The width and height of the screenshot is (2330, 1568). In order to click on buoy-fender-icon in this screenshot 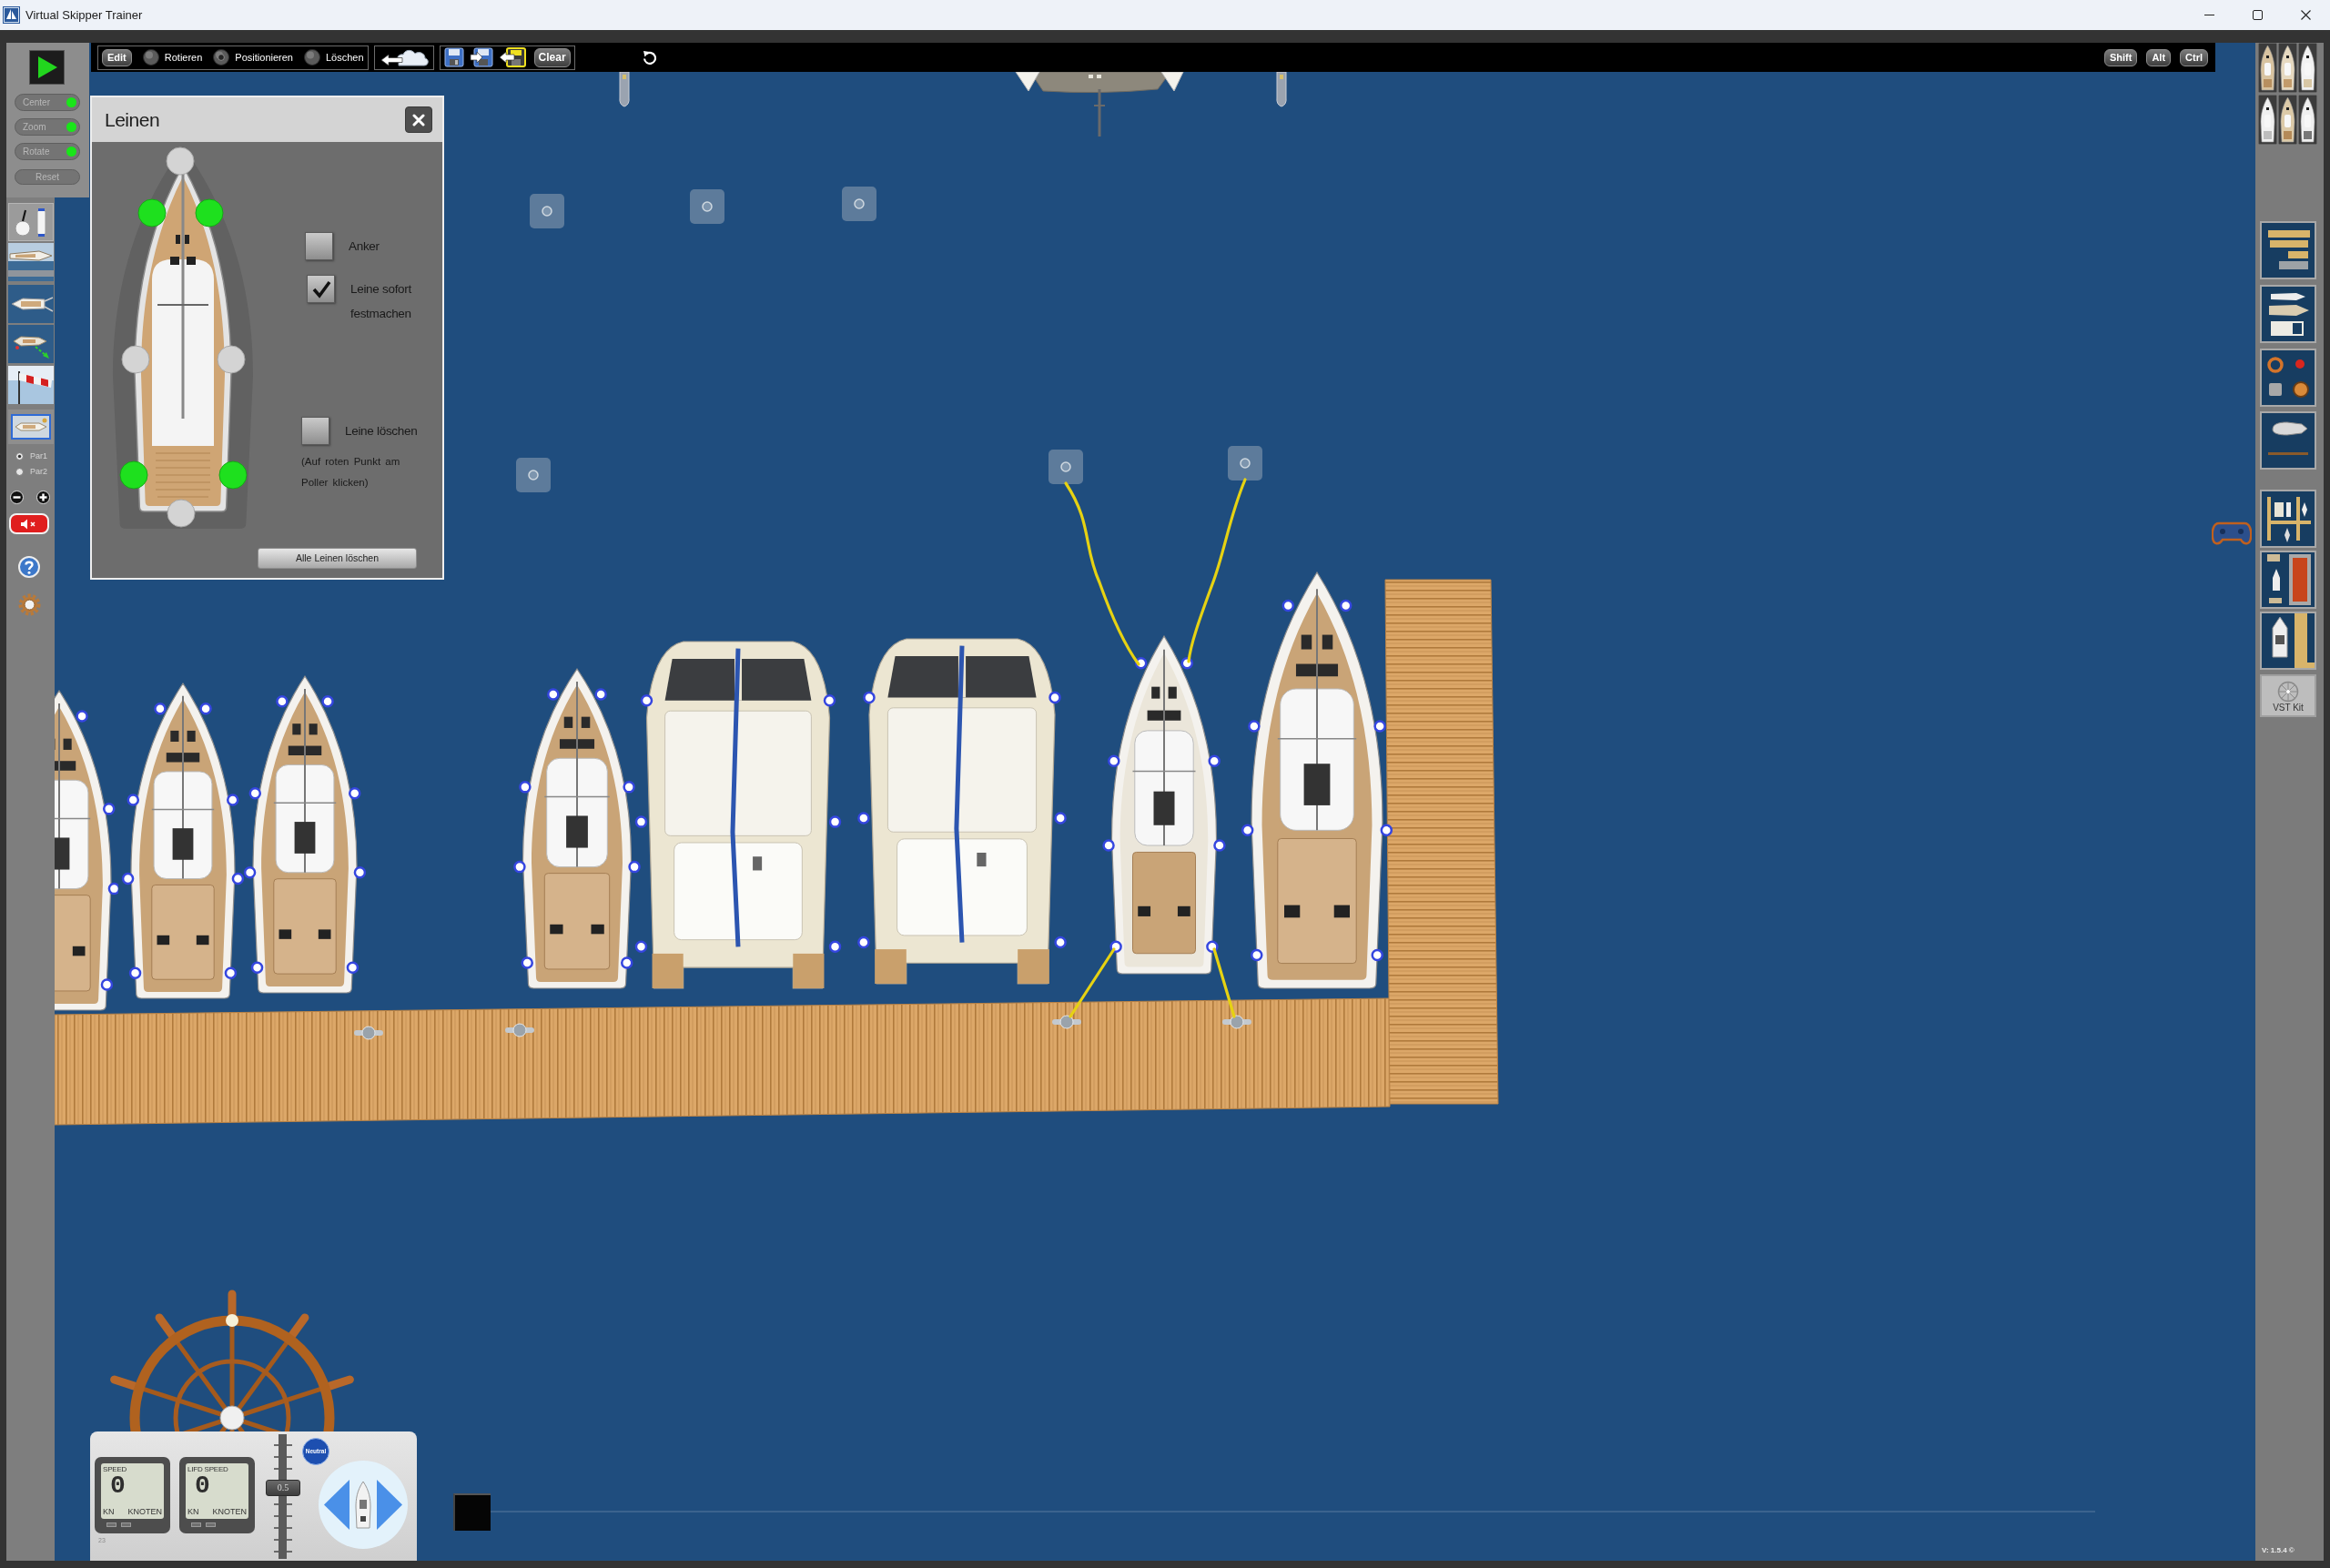, I will do `click(31, 222)`.